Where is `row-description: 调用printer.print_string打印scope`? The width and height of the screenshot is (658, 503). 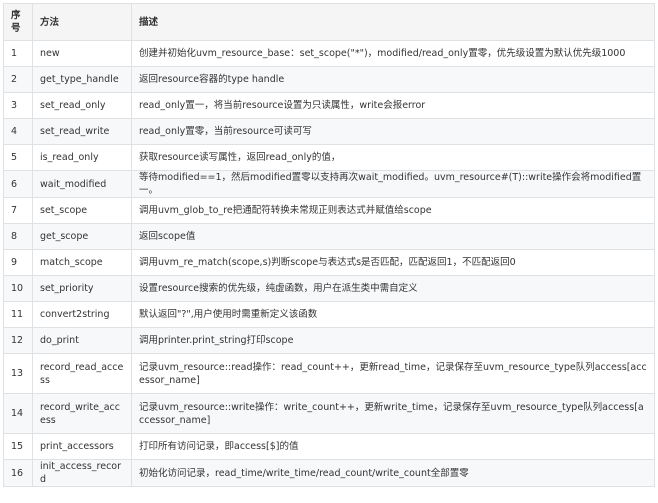 row-description: 调用printer.print_string打印scope is located at coordinates (393, 340).